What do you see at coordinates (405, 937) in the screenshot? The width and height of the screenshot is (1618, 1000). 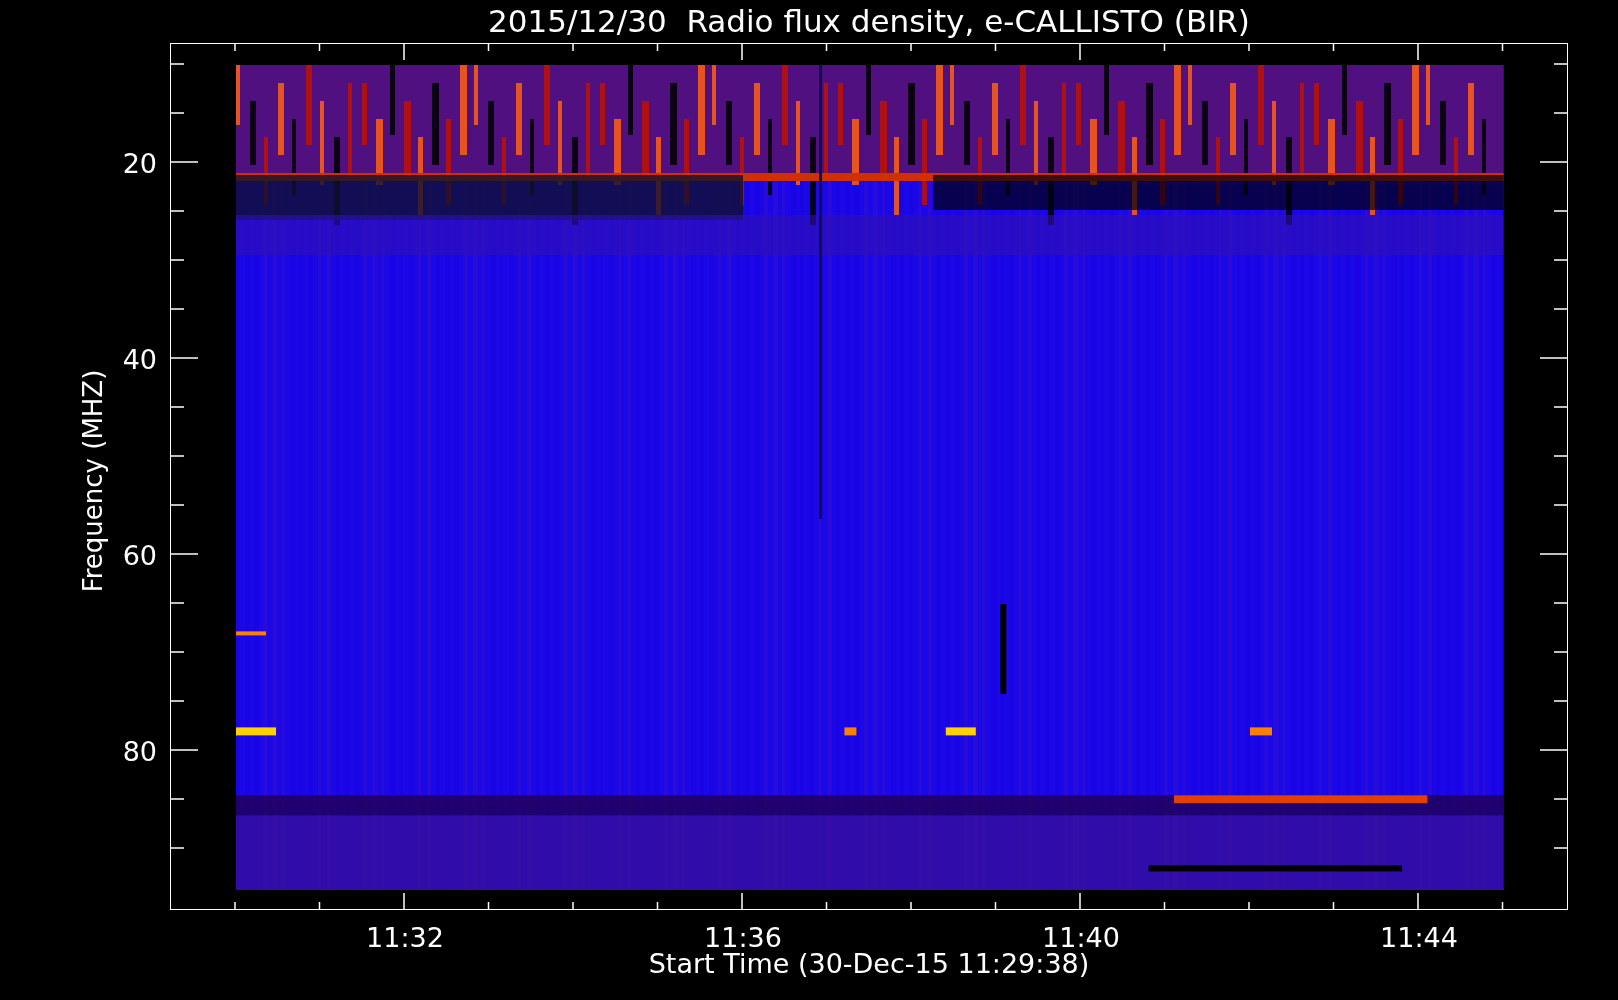 I see `x-tick-label: 11:32` at bounding box center [405, 937].